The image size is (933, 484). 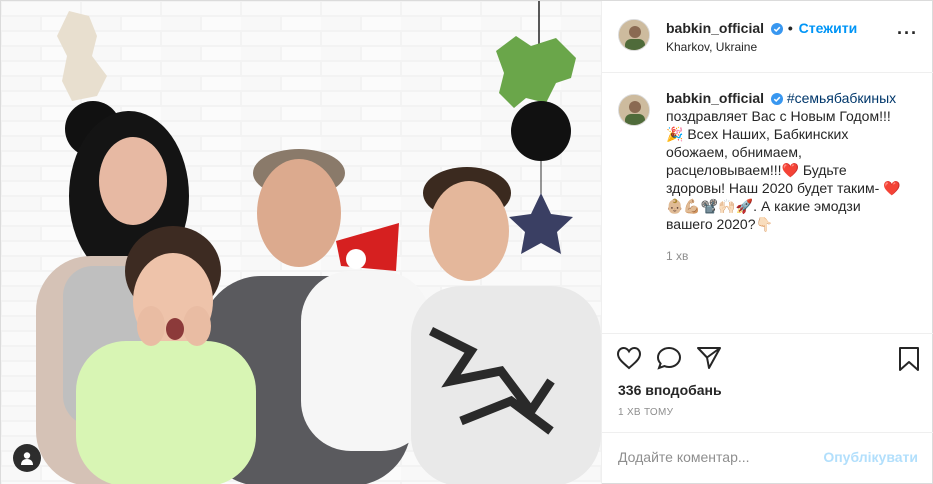 What do you see at coordinates (711, 47) in the screenshot?
I see `location-link: Kharkov, Ukraine` at bounding box center [711, 47].